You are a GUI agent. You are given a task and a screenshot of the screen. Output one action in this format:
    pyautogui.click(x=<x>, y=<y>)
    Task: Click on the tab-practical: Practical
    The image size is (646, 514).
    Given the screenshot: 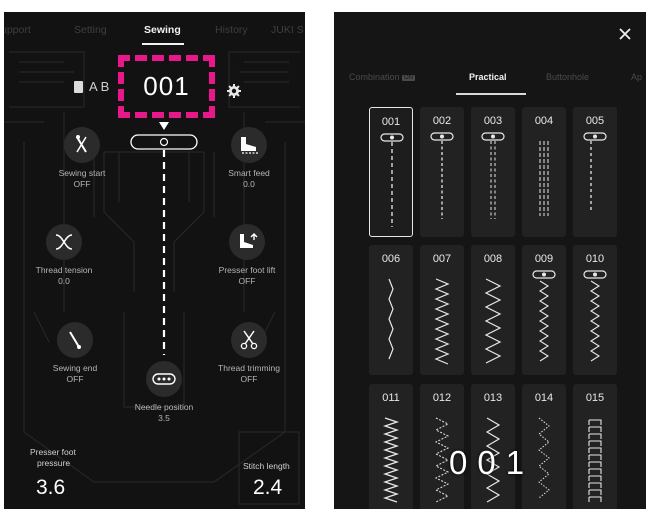 What is the action you would take?
    pyautogui.click(x=488, y=77)
    